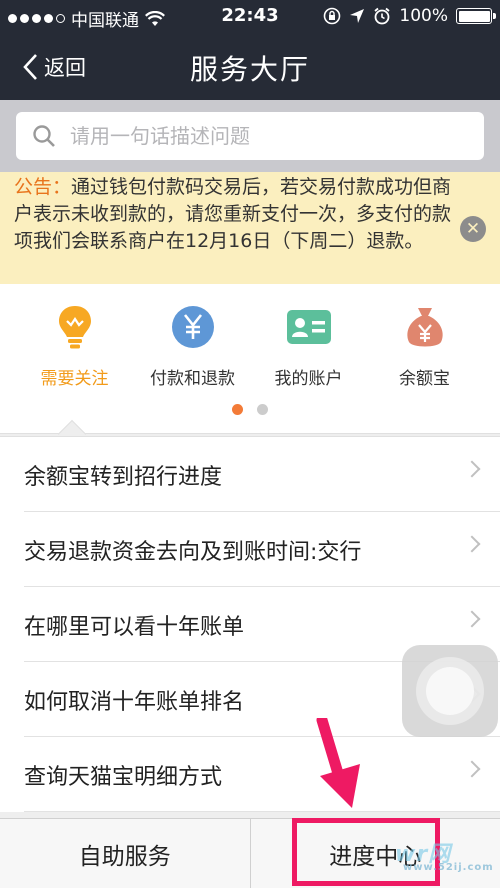  Describe the element at coordinates (192, 379) in the screenshot. I see `category-label: 付款和退款` at that location.